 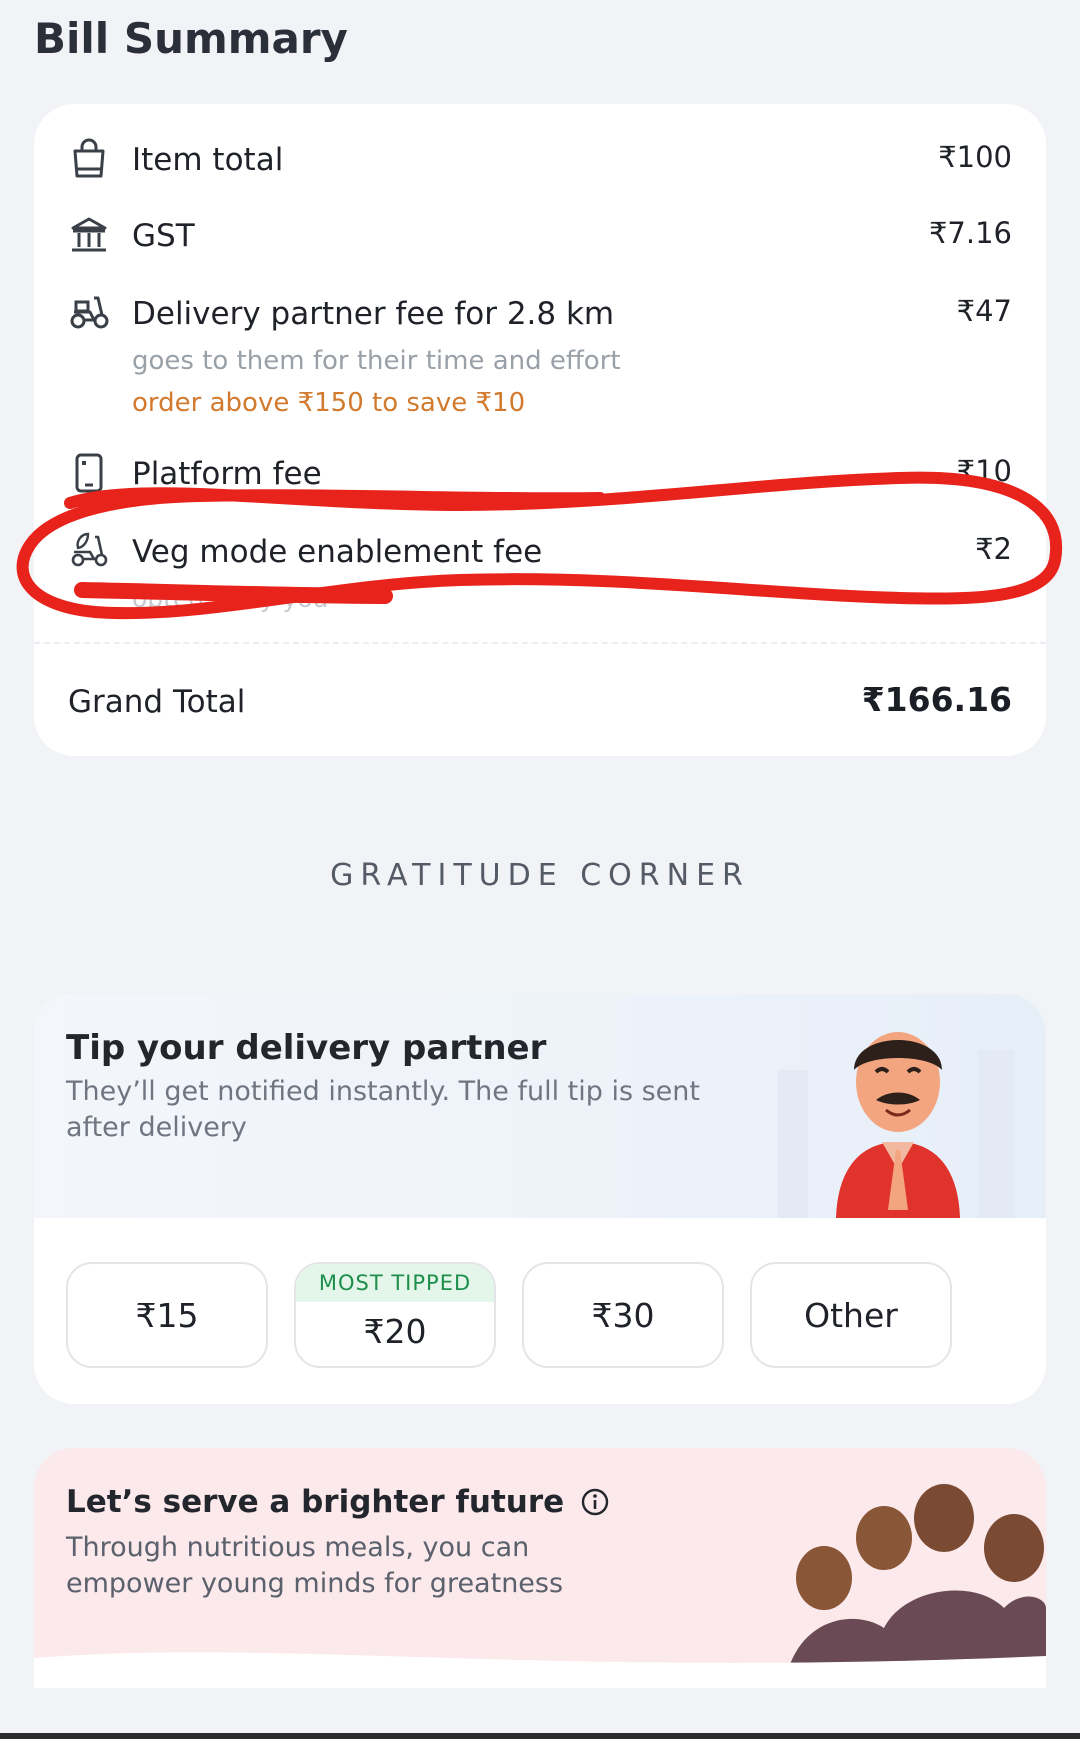 I want to click on veg-mode-fee-subtext: opted-in by you, so click(x=230, y=598).